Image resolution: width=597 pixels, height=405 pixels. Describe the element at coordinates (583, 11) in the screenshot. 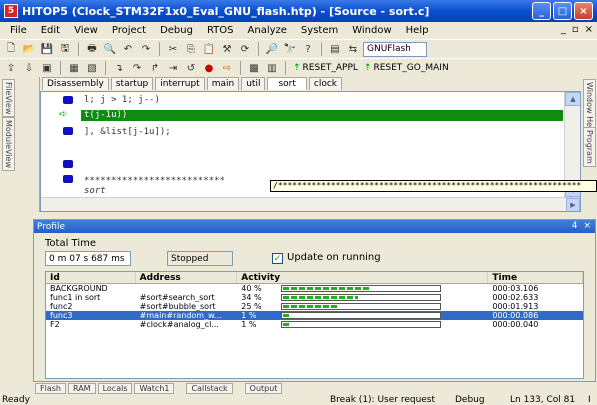

I see `close-button: ×` at that location.